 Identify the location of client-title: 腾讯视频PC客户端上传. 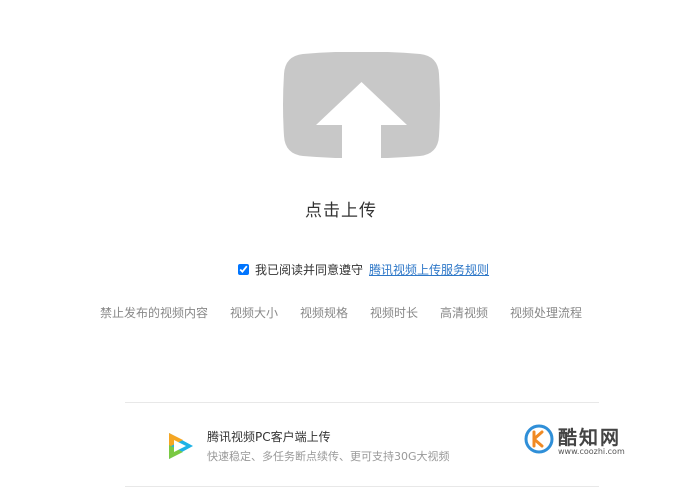
(269, 437).